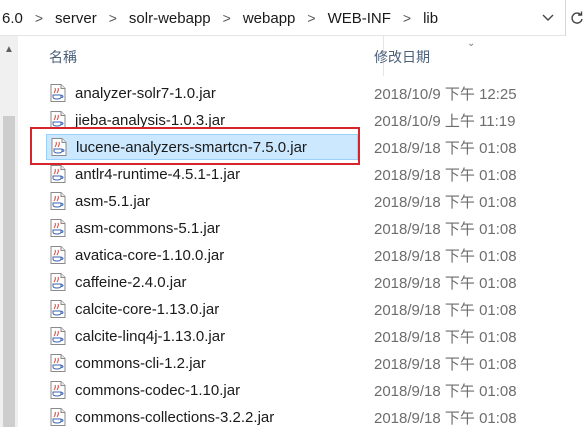 This screenshot has height=430, width=586. I want to click on file-row: lucene-analyzers-smartcn-7.5.0.jar, so click(202, 147).